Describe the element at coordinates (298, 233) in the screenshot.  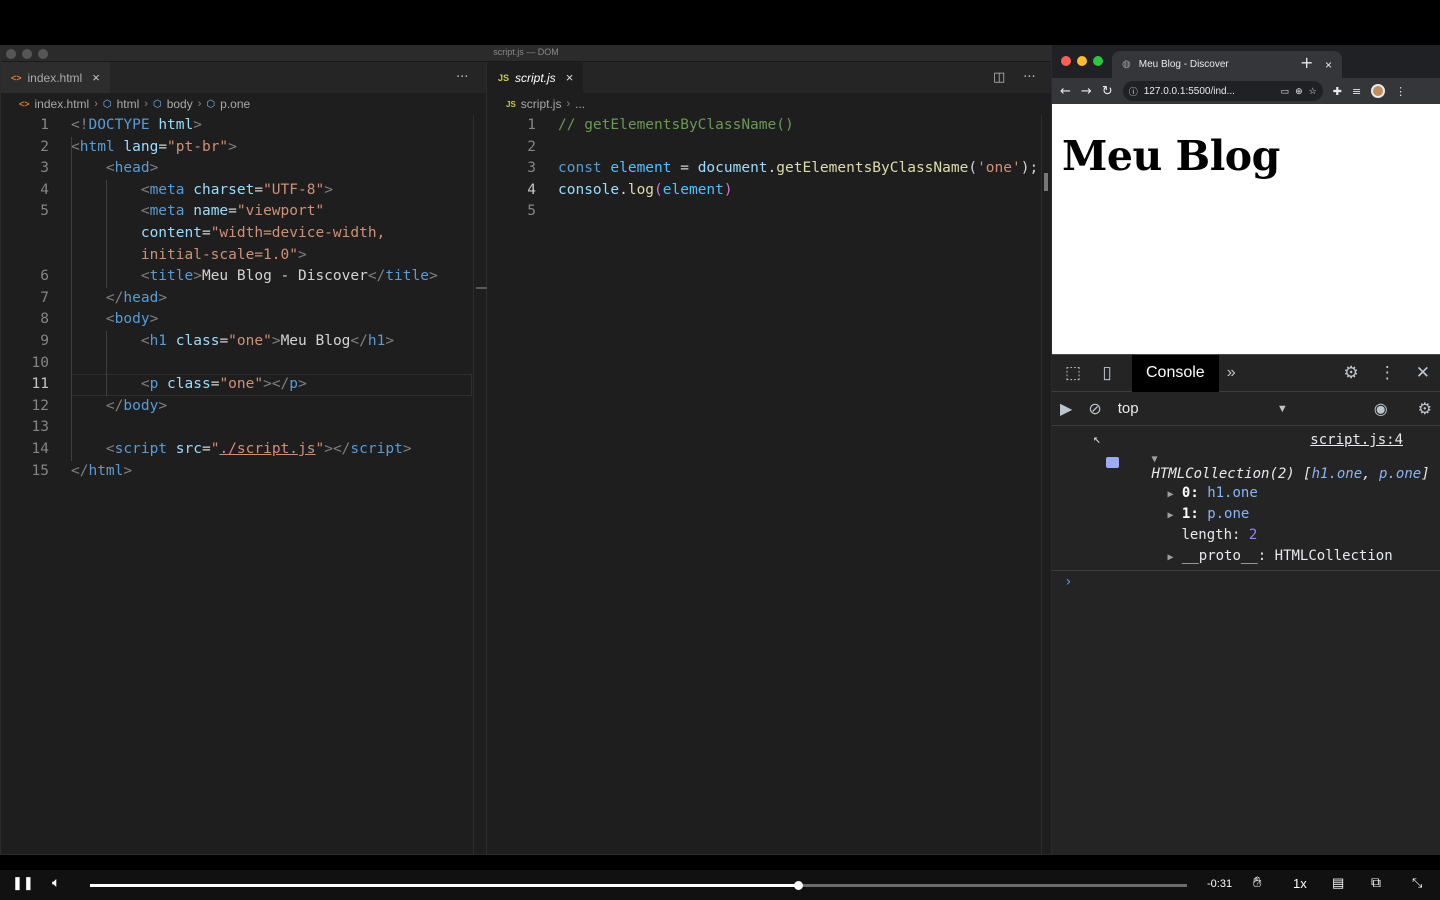
I see `code-token: "width=device-width,` at that location.